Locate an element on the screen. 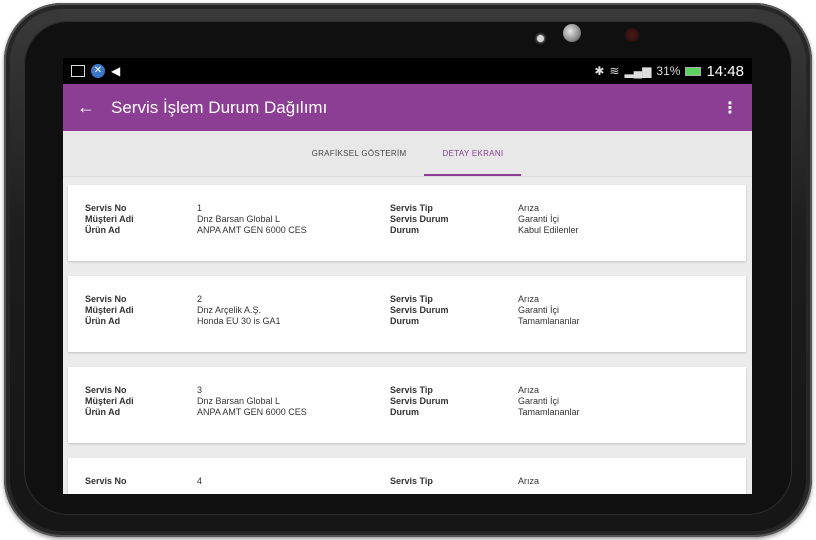 The image size is (816, 540). back-arrow-icon: ← is located at coordinates (94, 107).